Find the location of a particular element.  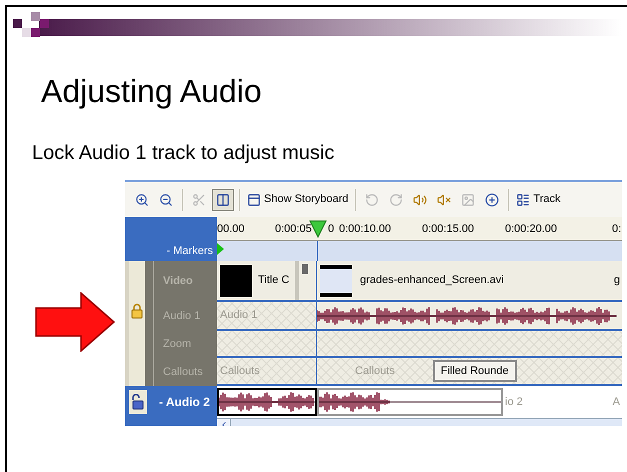

speaker-muted-icon is located at coordinates (444, 199).